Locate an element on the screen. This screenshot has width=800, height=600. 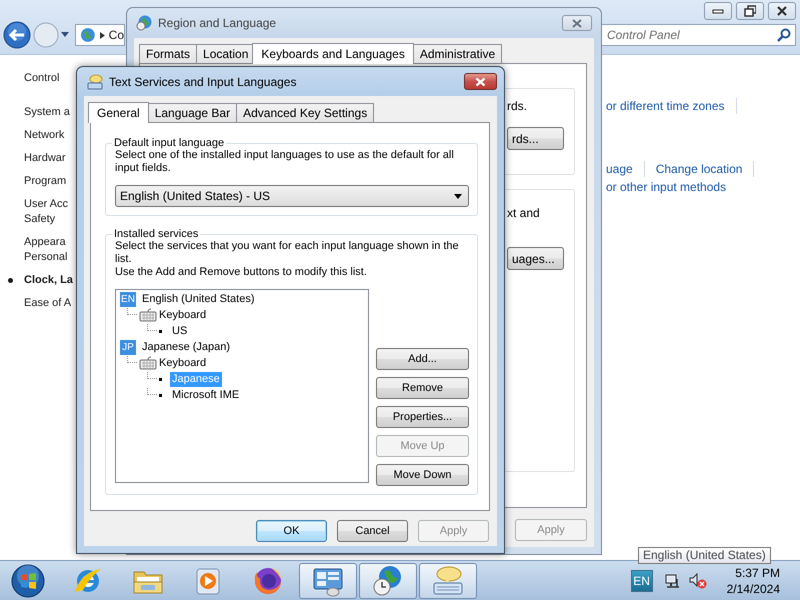
sidebar-item: System a is located at coordinates (39, 112).